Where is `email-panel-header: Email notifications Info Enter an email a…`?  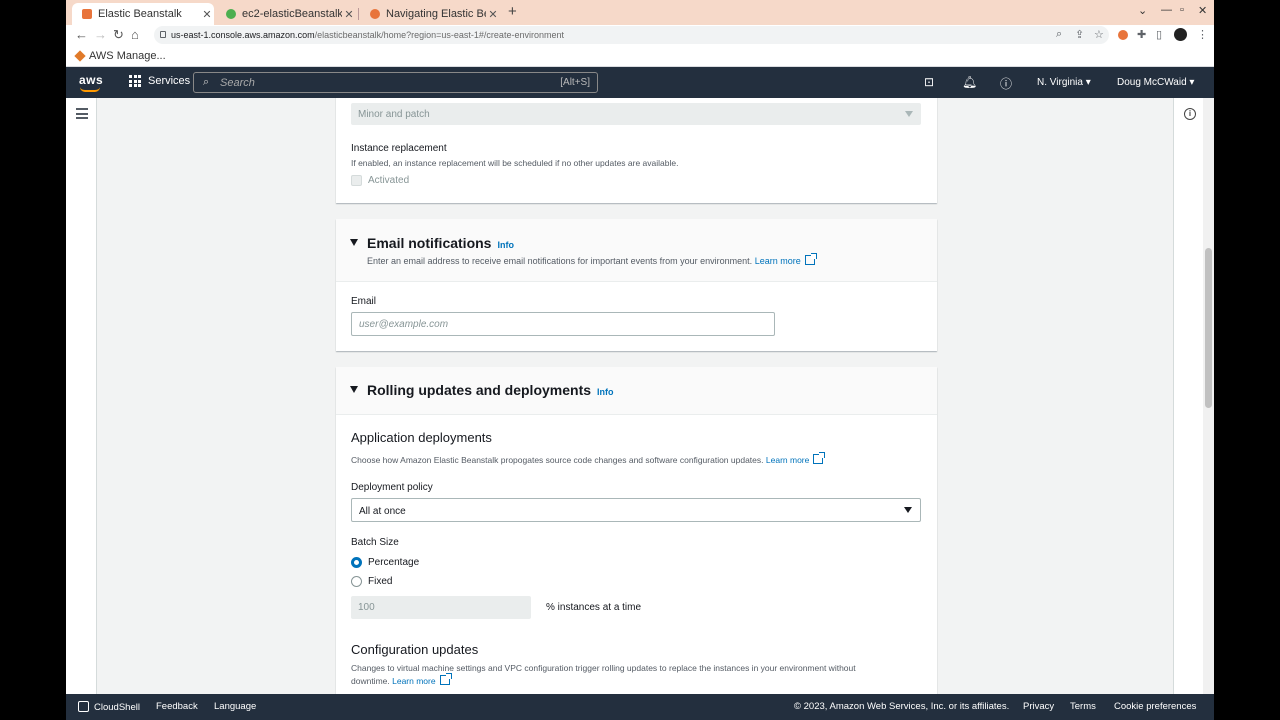
email-panel-header: Email notifications Info Enter an email a… is located at coordinates (636, 250).